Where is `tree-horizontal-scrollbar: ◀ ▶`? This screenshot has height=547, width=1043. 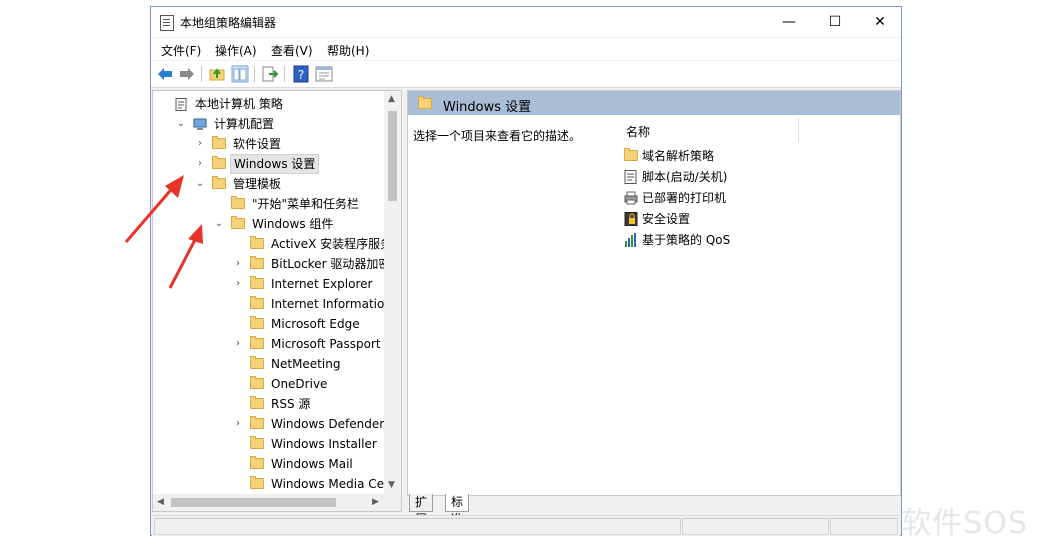
tree-horizontal-scrollbar: ◀ ▶ is located at coordinates (269, 502).